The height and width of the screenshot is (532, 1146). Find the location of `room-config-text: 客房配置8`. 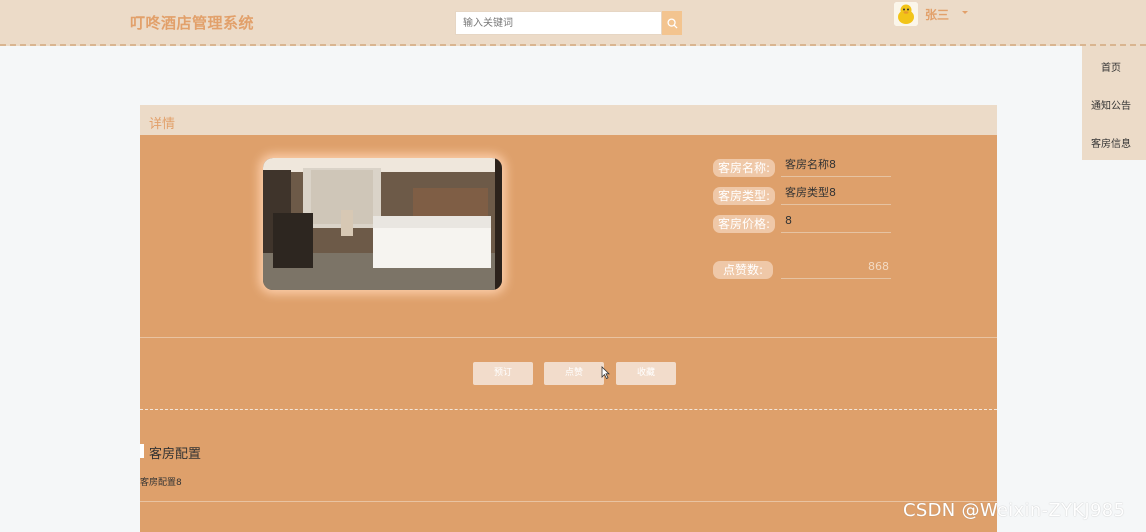

room-config-text: 客房配置8 is located at coordinates (161, 483).